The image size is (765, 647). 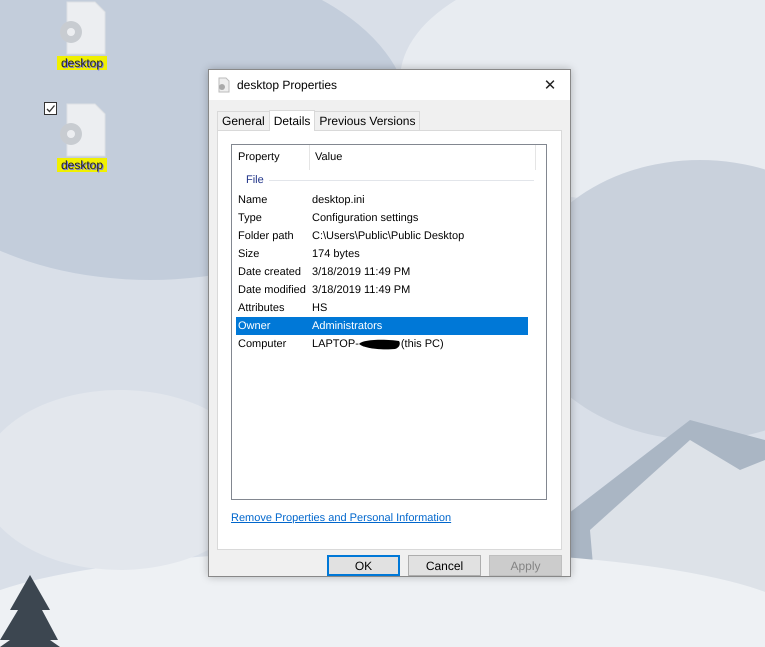 I want to click on group-header: File, so click(x=255, y=180).